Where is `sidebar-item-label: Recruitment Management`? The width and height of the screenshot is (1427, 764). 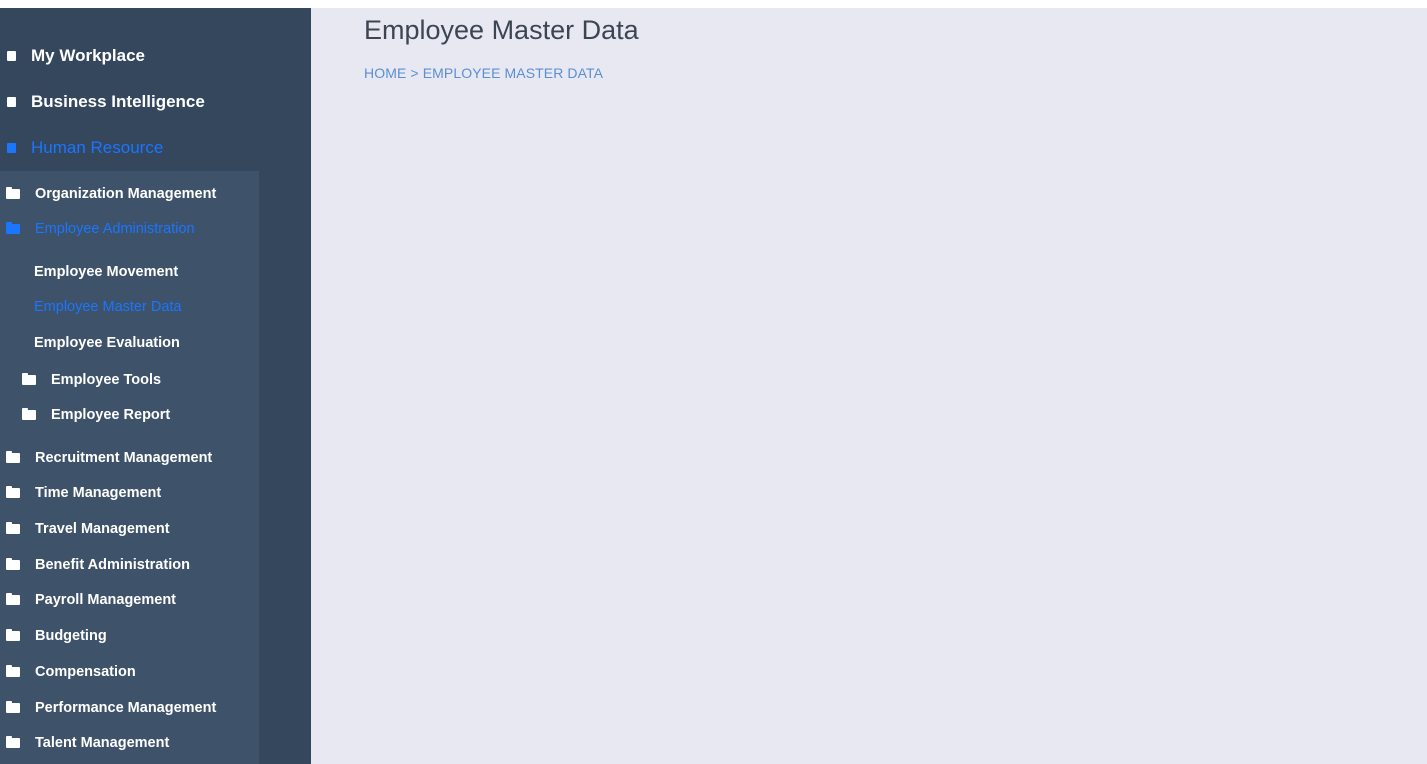
sidebar-item-label: Recruitment Management is located at coordinates (124, 458).